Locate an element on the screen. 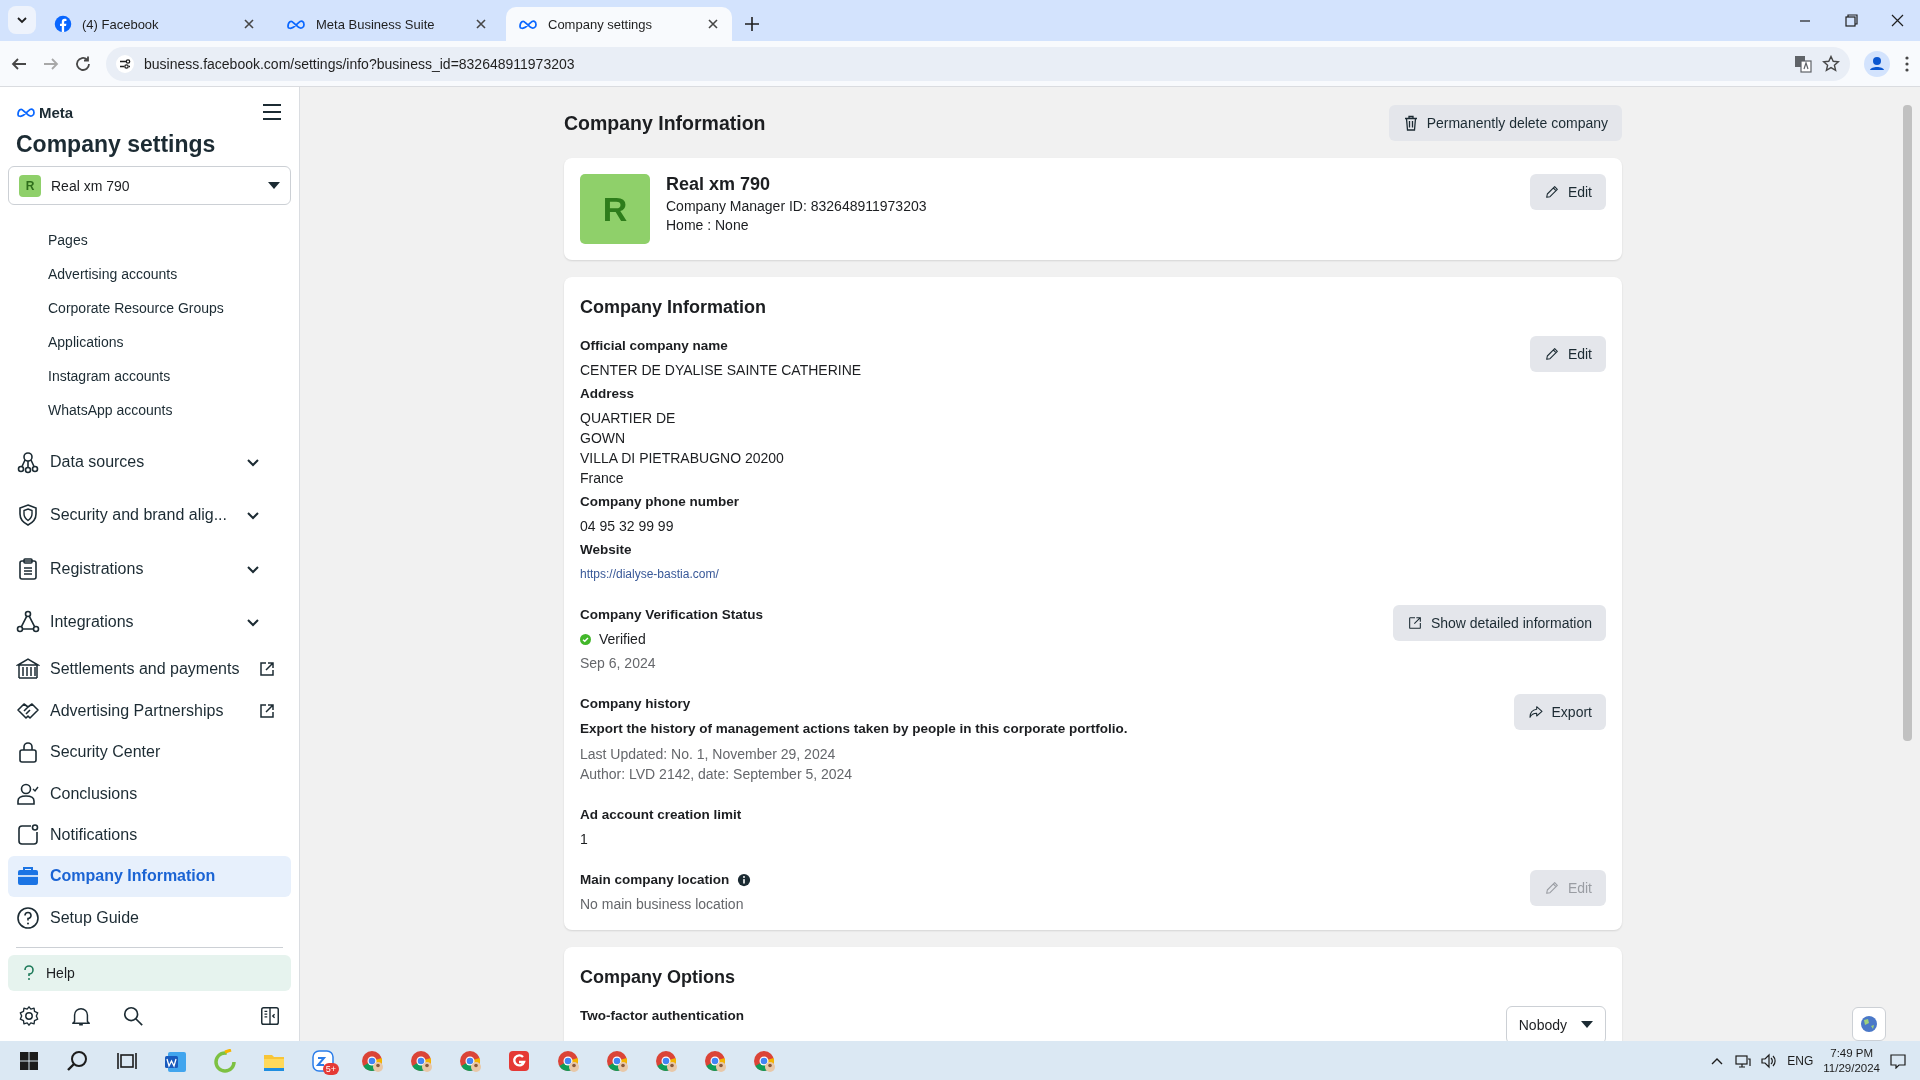  more-icon is located at coordinates (1907, 63).